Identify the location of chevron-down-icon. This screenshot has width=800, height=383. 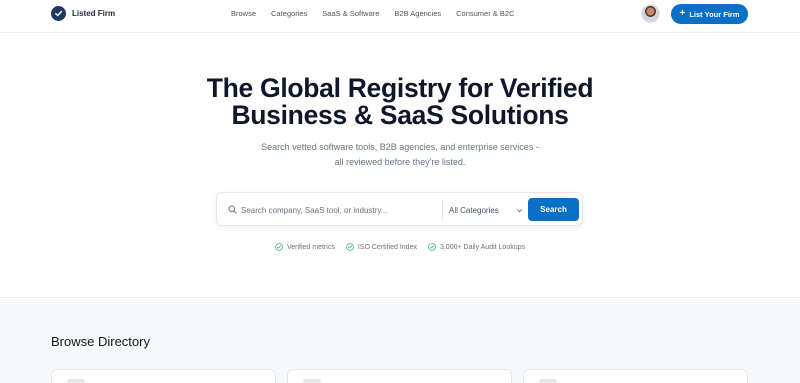
(519, 210).